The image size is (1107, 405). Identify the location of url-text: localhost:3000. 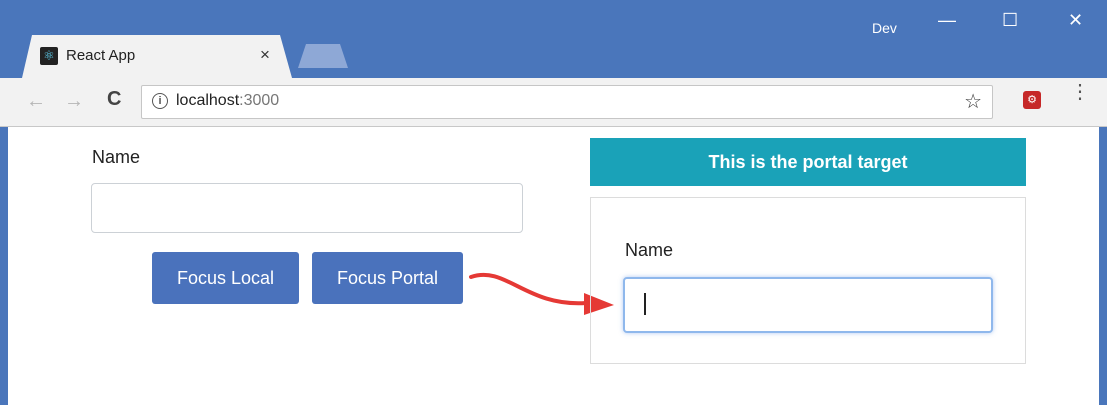
(227, 101).